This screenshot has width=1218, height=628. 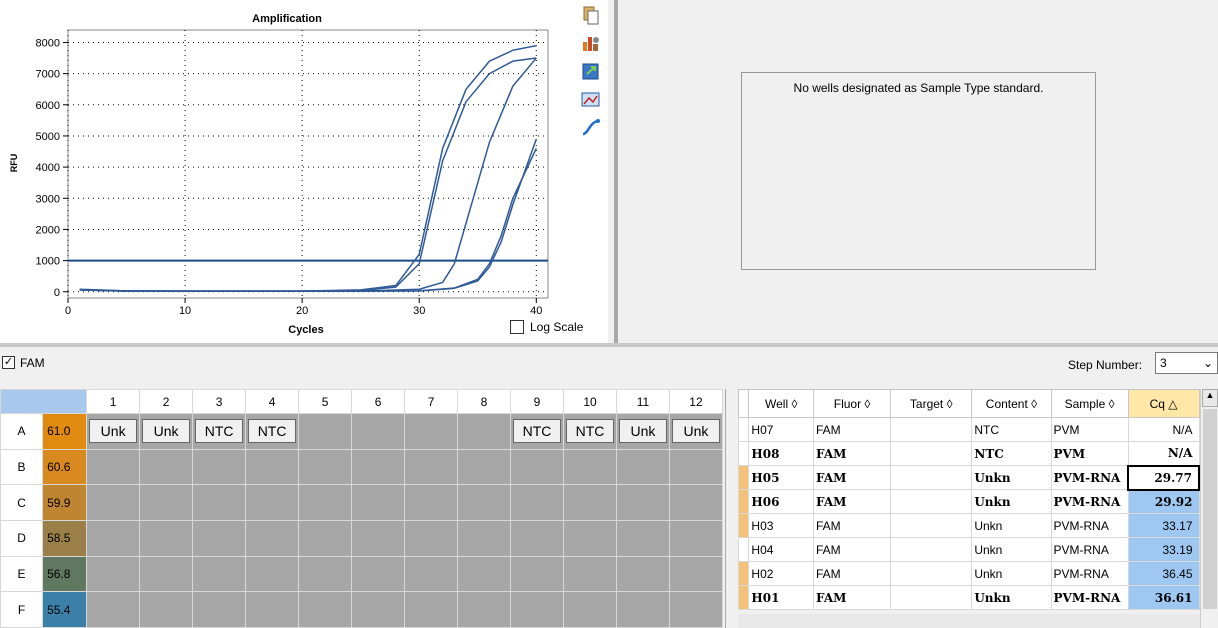 What do you see at coordinates (1163, 573) in the screenshot?
I see `cell-cq: 36.45` at bounding box center [1163, 573].